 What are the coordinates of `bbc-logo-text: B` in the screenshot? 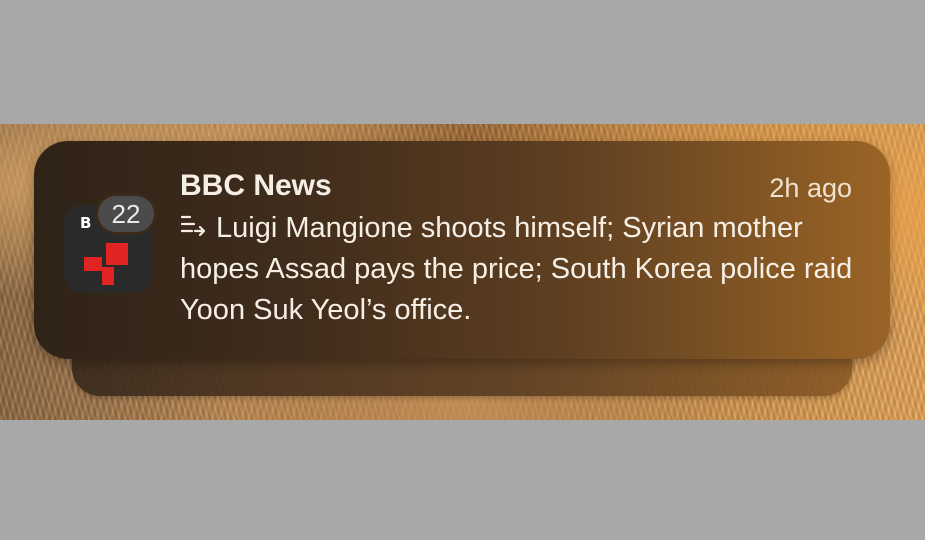 It's located at (86, 223).